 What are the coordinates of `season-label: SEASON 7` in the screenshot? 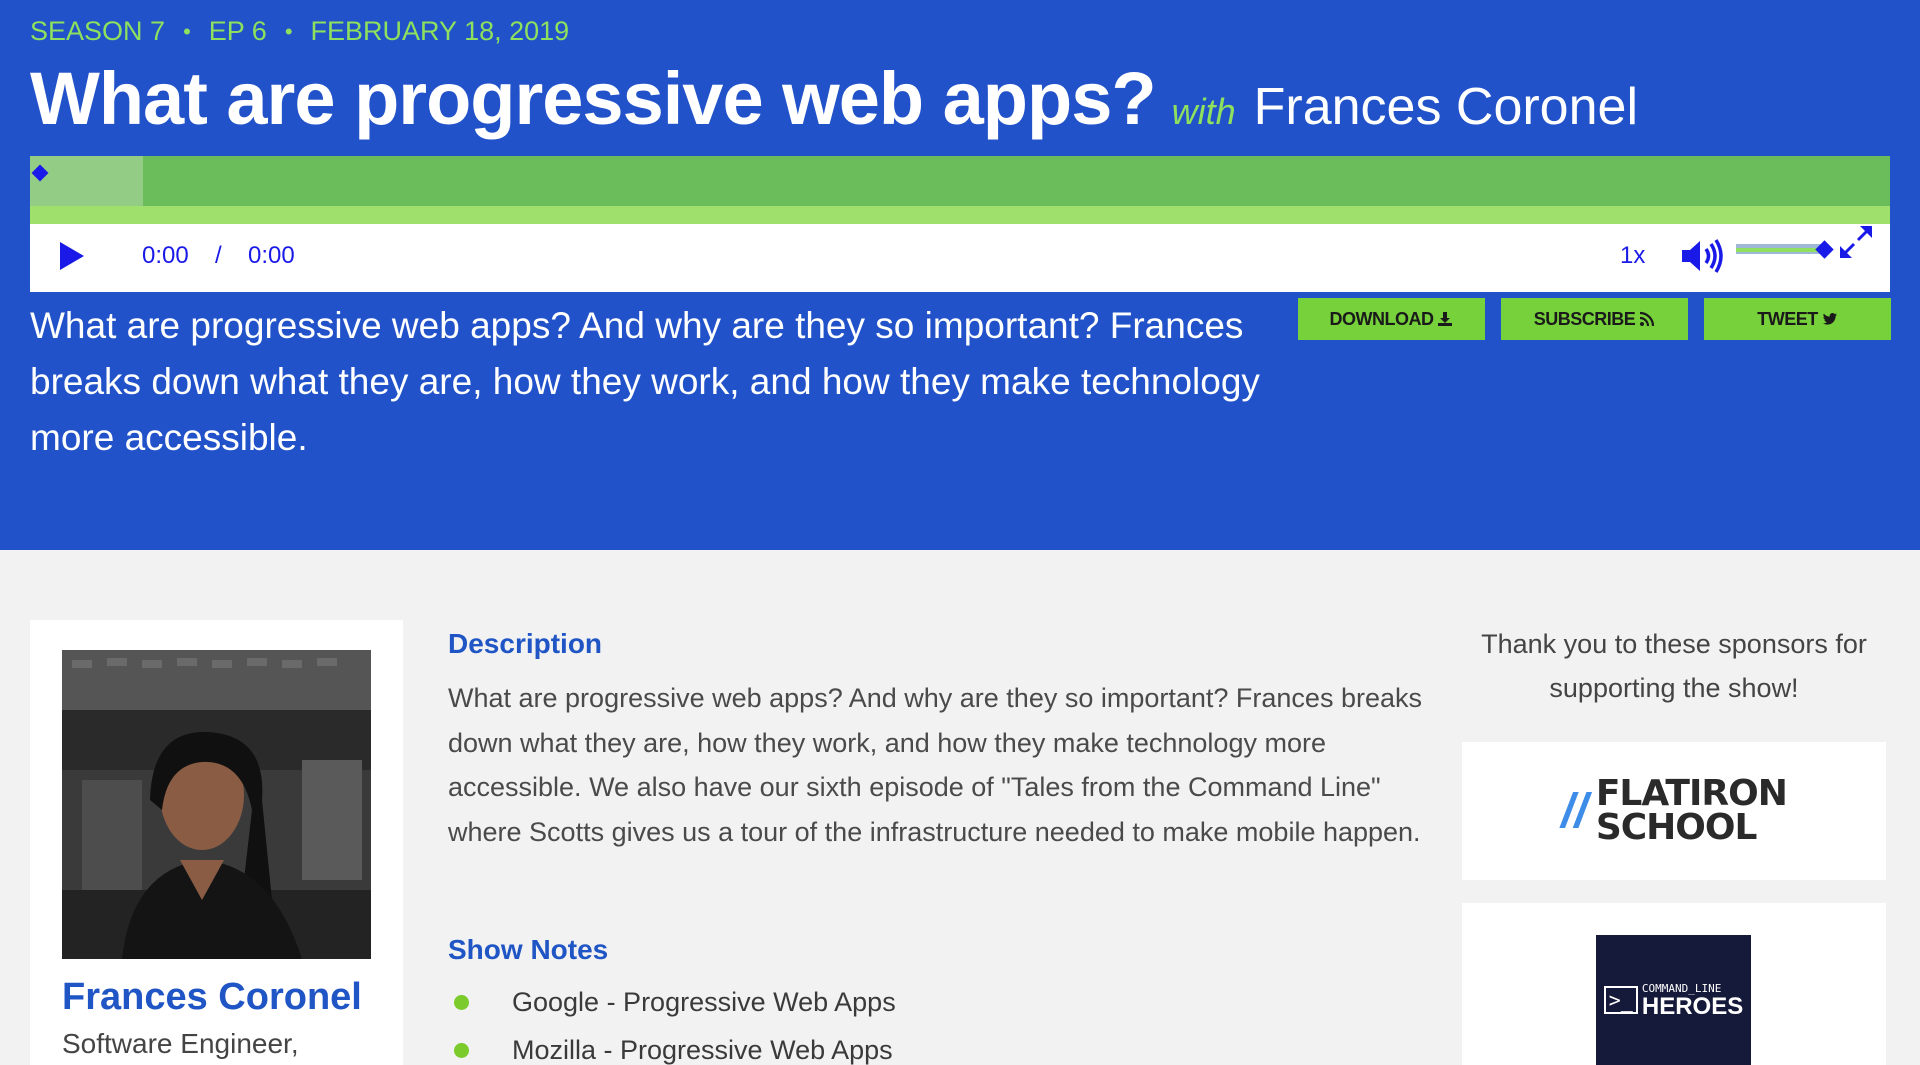 It's located at (98, 31).